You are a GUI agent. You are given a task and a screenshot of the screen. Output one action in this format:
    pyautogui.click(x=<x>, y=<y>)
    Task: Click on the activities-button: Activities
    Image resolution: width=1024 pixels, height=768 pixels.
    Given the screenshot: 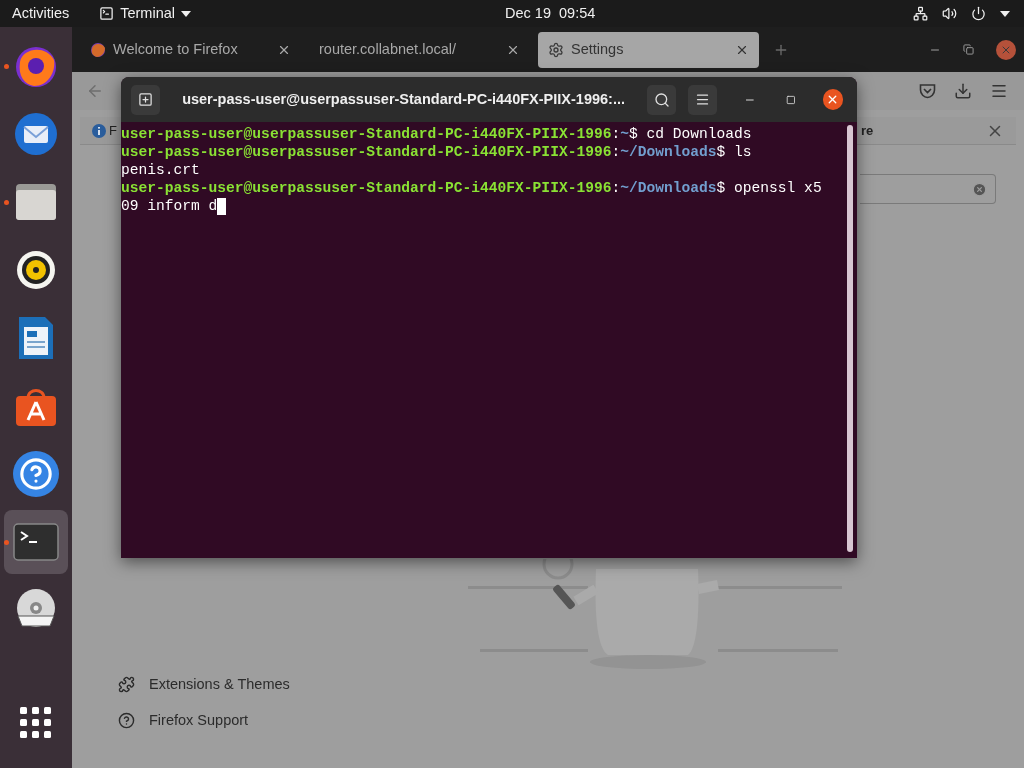 What is the action you would take?
    pyautogui.click(x=41, y=13)
    